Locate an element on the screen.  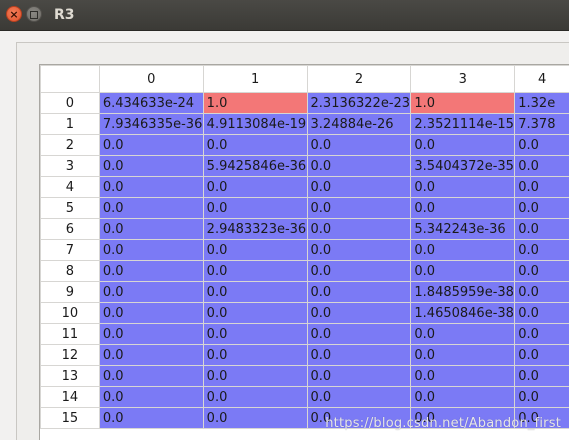
table-cell: 5.342243e-36 is located at coordinates (463, 229).